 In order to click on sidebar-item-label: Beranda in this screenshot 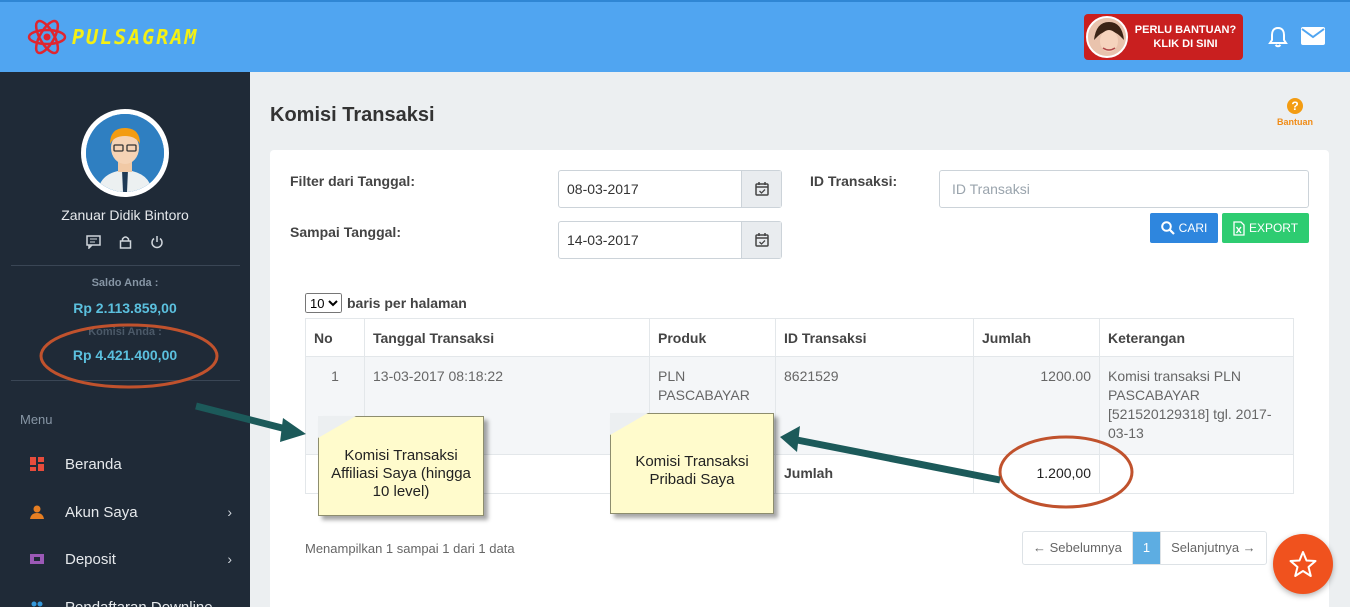, I will do `click(93, 464)`.